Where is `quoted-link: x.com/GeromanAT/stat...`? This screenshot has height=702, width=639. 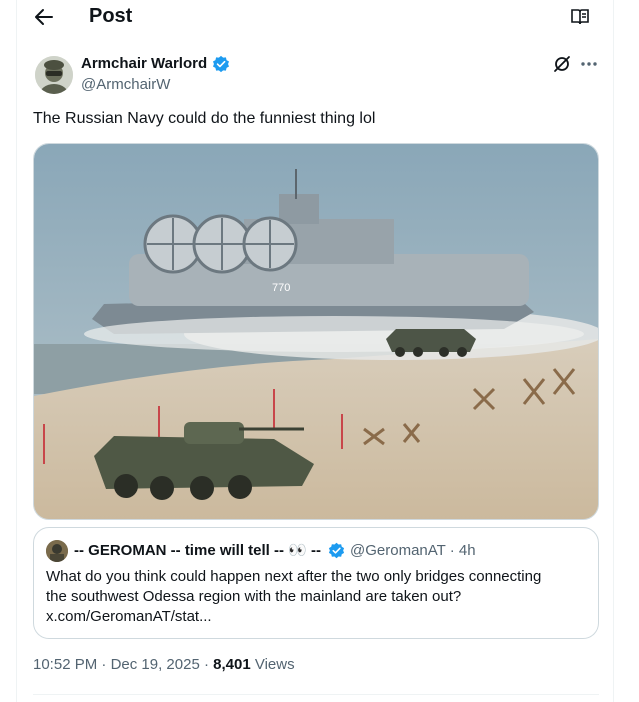 quoted-link: x.com/GeromanAT/stat... is located at coordinates (311, 617).